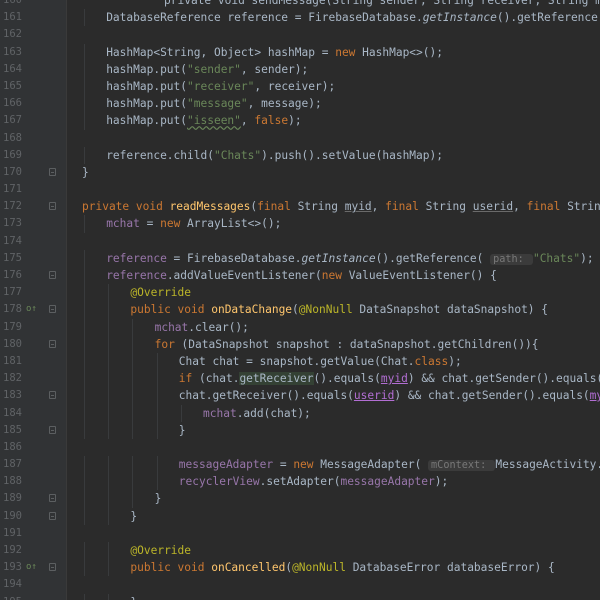  I want to click on code-token: chat.getReceiver().equals(, so click(266, 396).